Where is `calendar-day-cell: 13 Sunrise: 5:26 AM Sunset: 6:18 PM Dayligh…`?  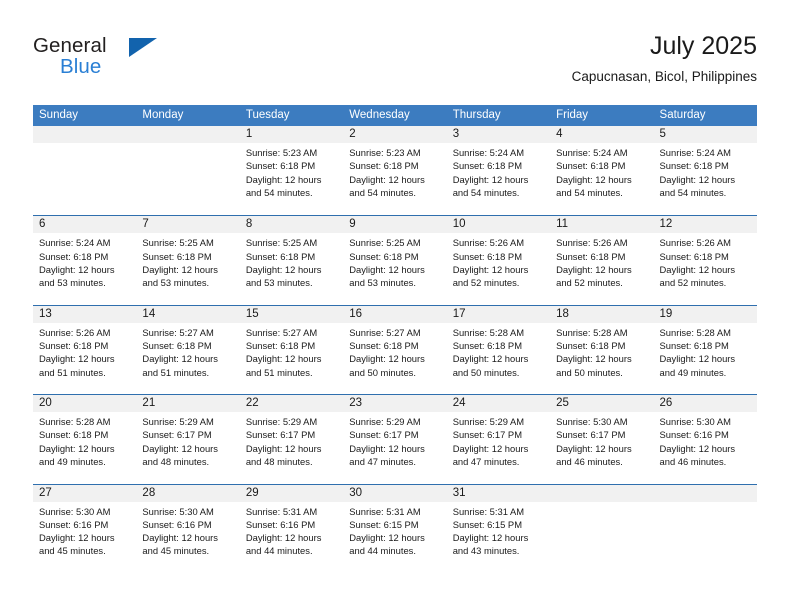 calendar-day-cell: 13 Sunrise: 5:26 AM Sunset: 6:18 PM Dayligh… is located at coordinates (85, 350).